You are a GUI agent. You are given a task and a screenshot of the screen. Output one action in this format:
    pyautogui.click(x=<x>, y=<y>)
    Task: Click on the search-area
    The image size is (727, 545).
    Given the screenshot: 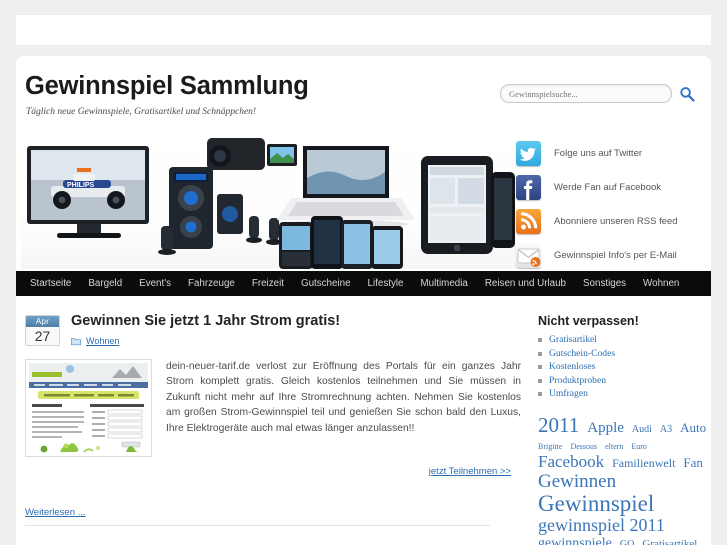 What is the action you would take?
    pyautogui.click(x=597, y=93)
    